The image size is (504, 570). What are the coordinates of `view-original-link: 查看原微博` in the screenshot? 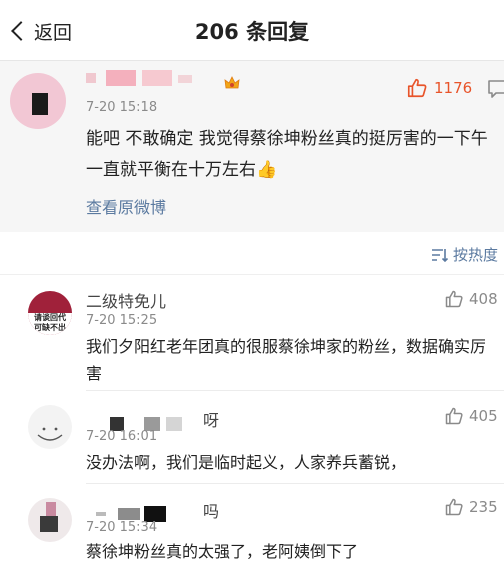 It's located at (126, 206).